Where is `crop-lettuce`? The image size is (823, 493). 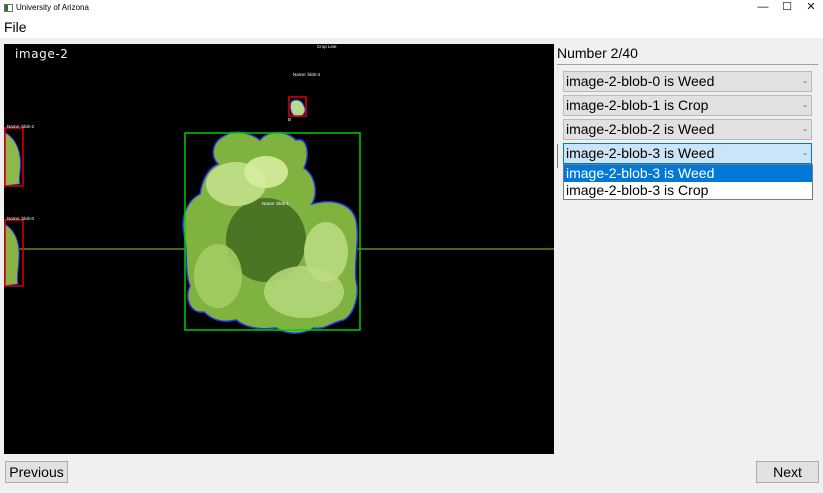
crop-lettuce is located at coordinates (271, 232).